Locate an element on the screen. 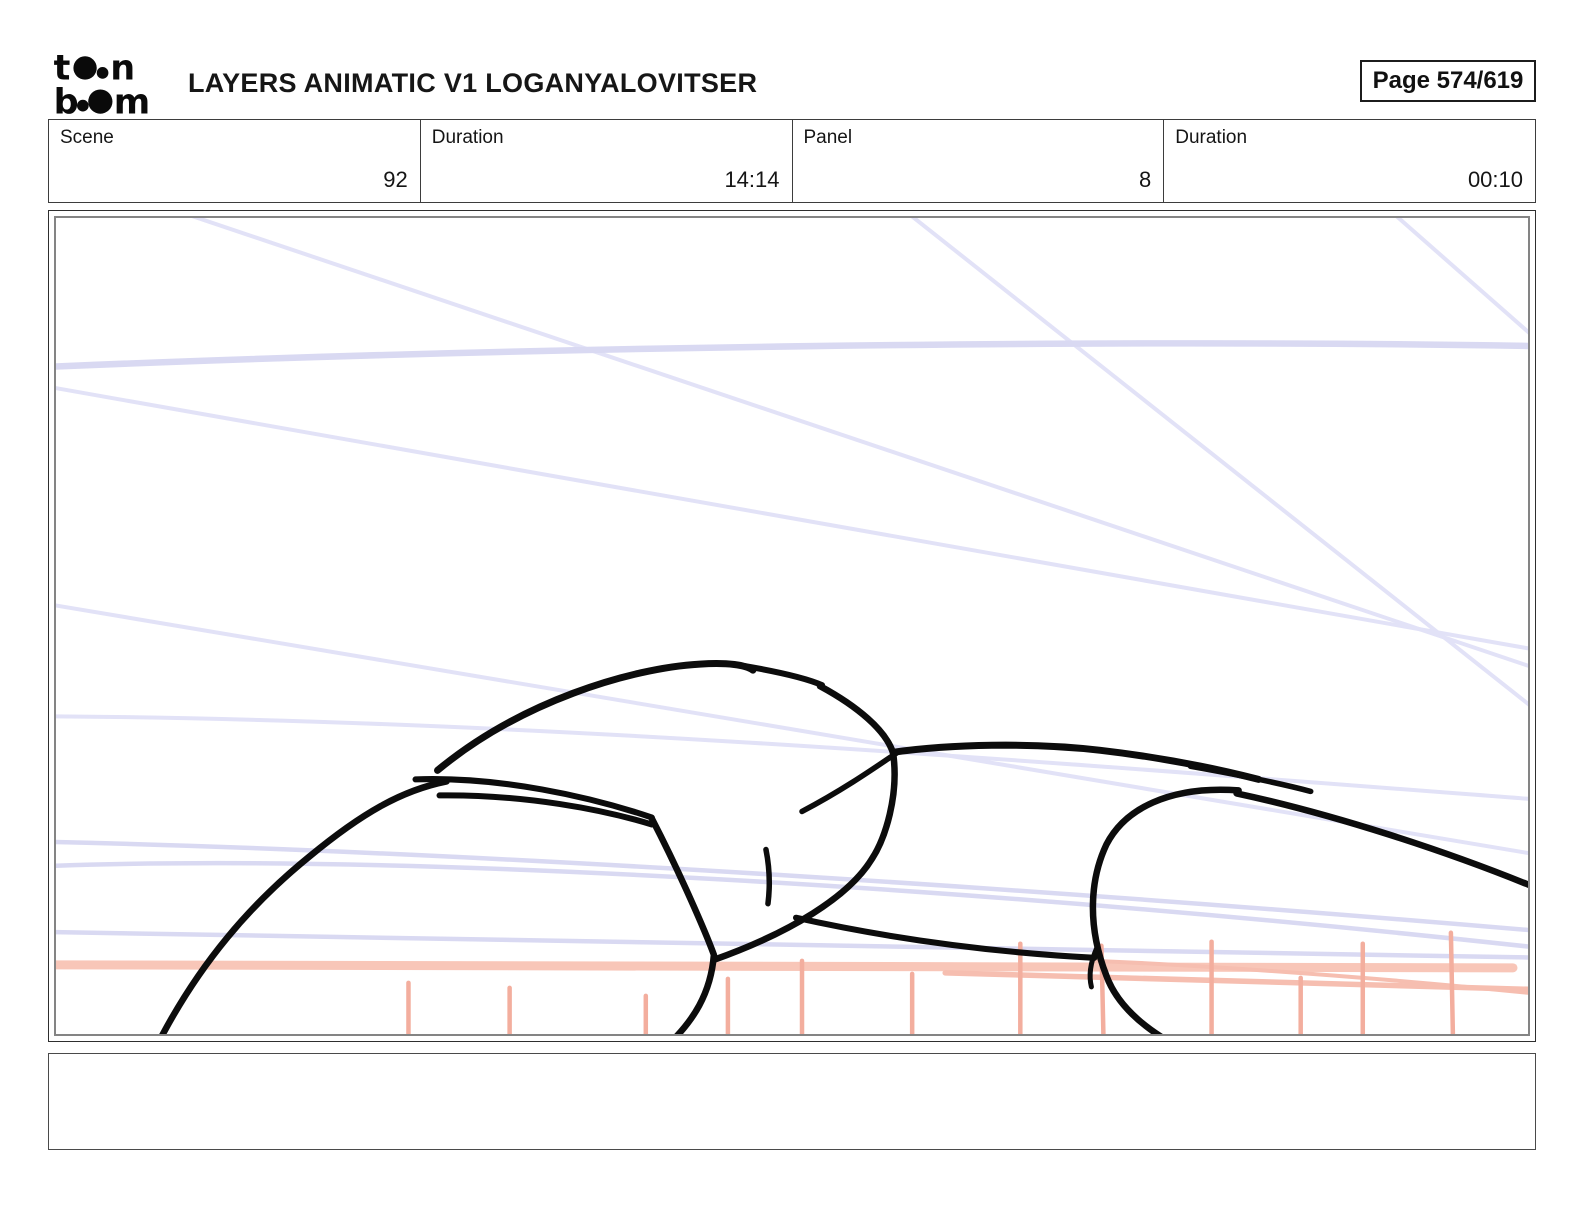 This screenshot has width=1584, height=1224. logo-dot-large-bottom is located at coordinates (100, 101).